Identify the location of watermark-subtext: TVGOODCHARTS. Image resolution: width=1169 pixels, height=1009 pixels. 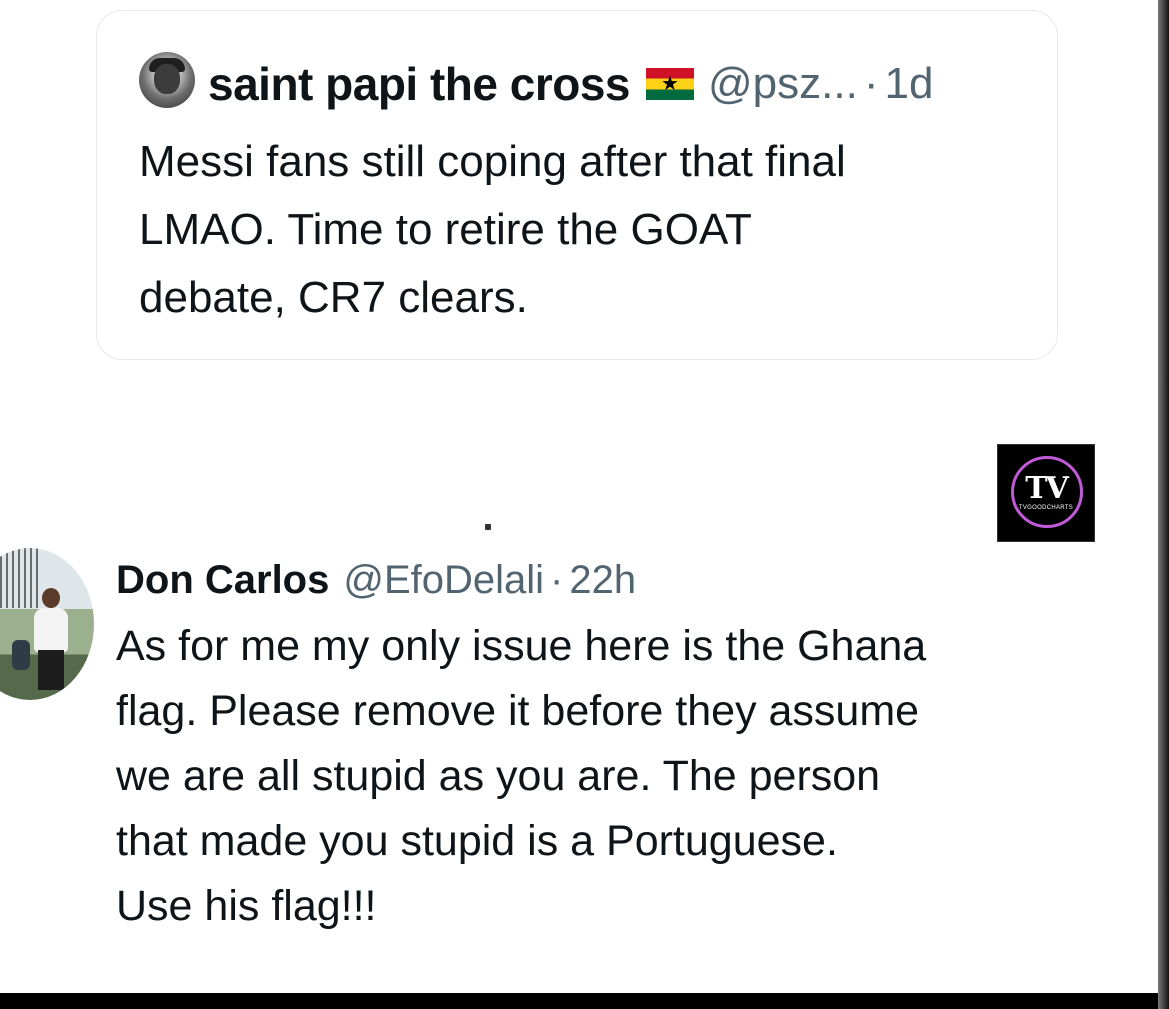
(1046, 508).